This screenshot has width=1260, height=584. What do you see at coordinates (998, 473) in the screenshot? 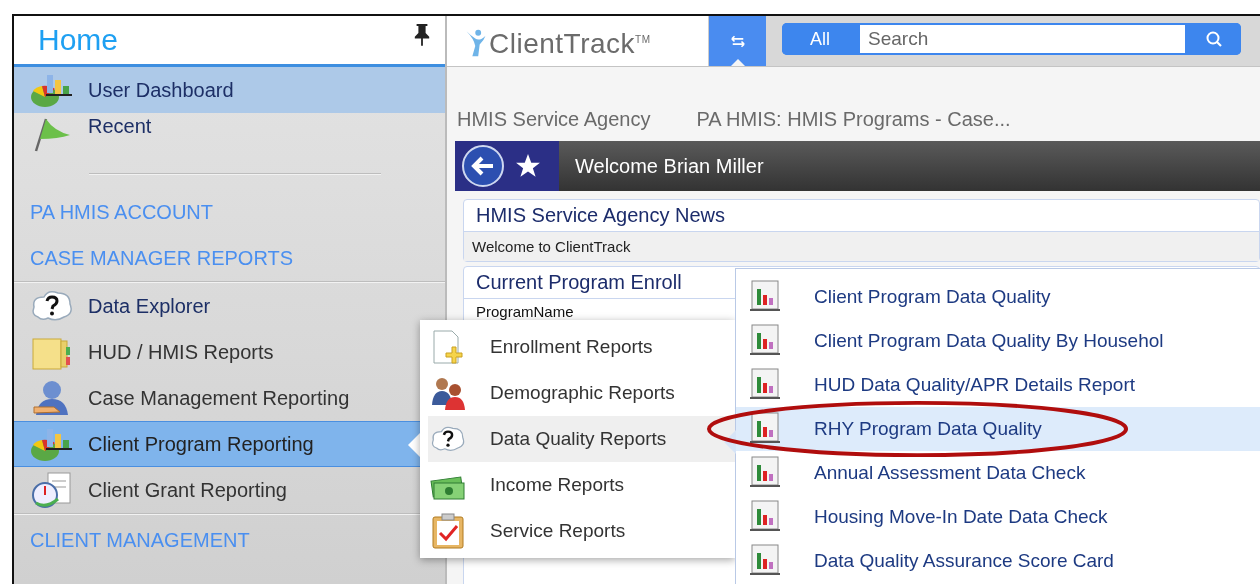
I see `menu-item: Annual Assessment Data Check` at bounding box center [998, 473].